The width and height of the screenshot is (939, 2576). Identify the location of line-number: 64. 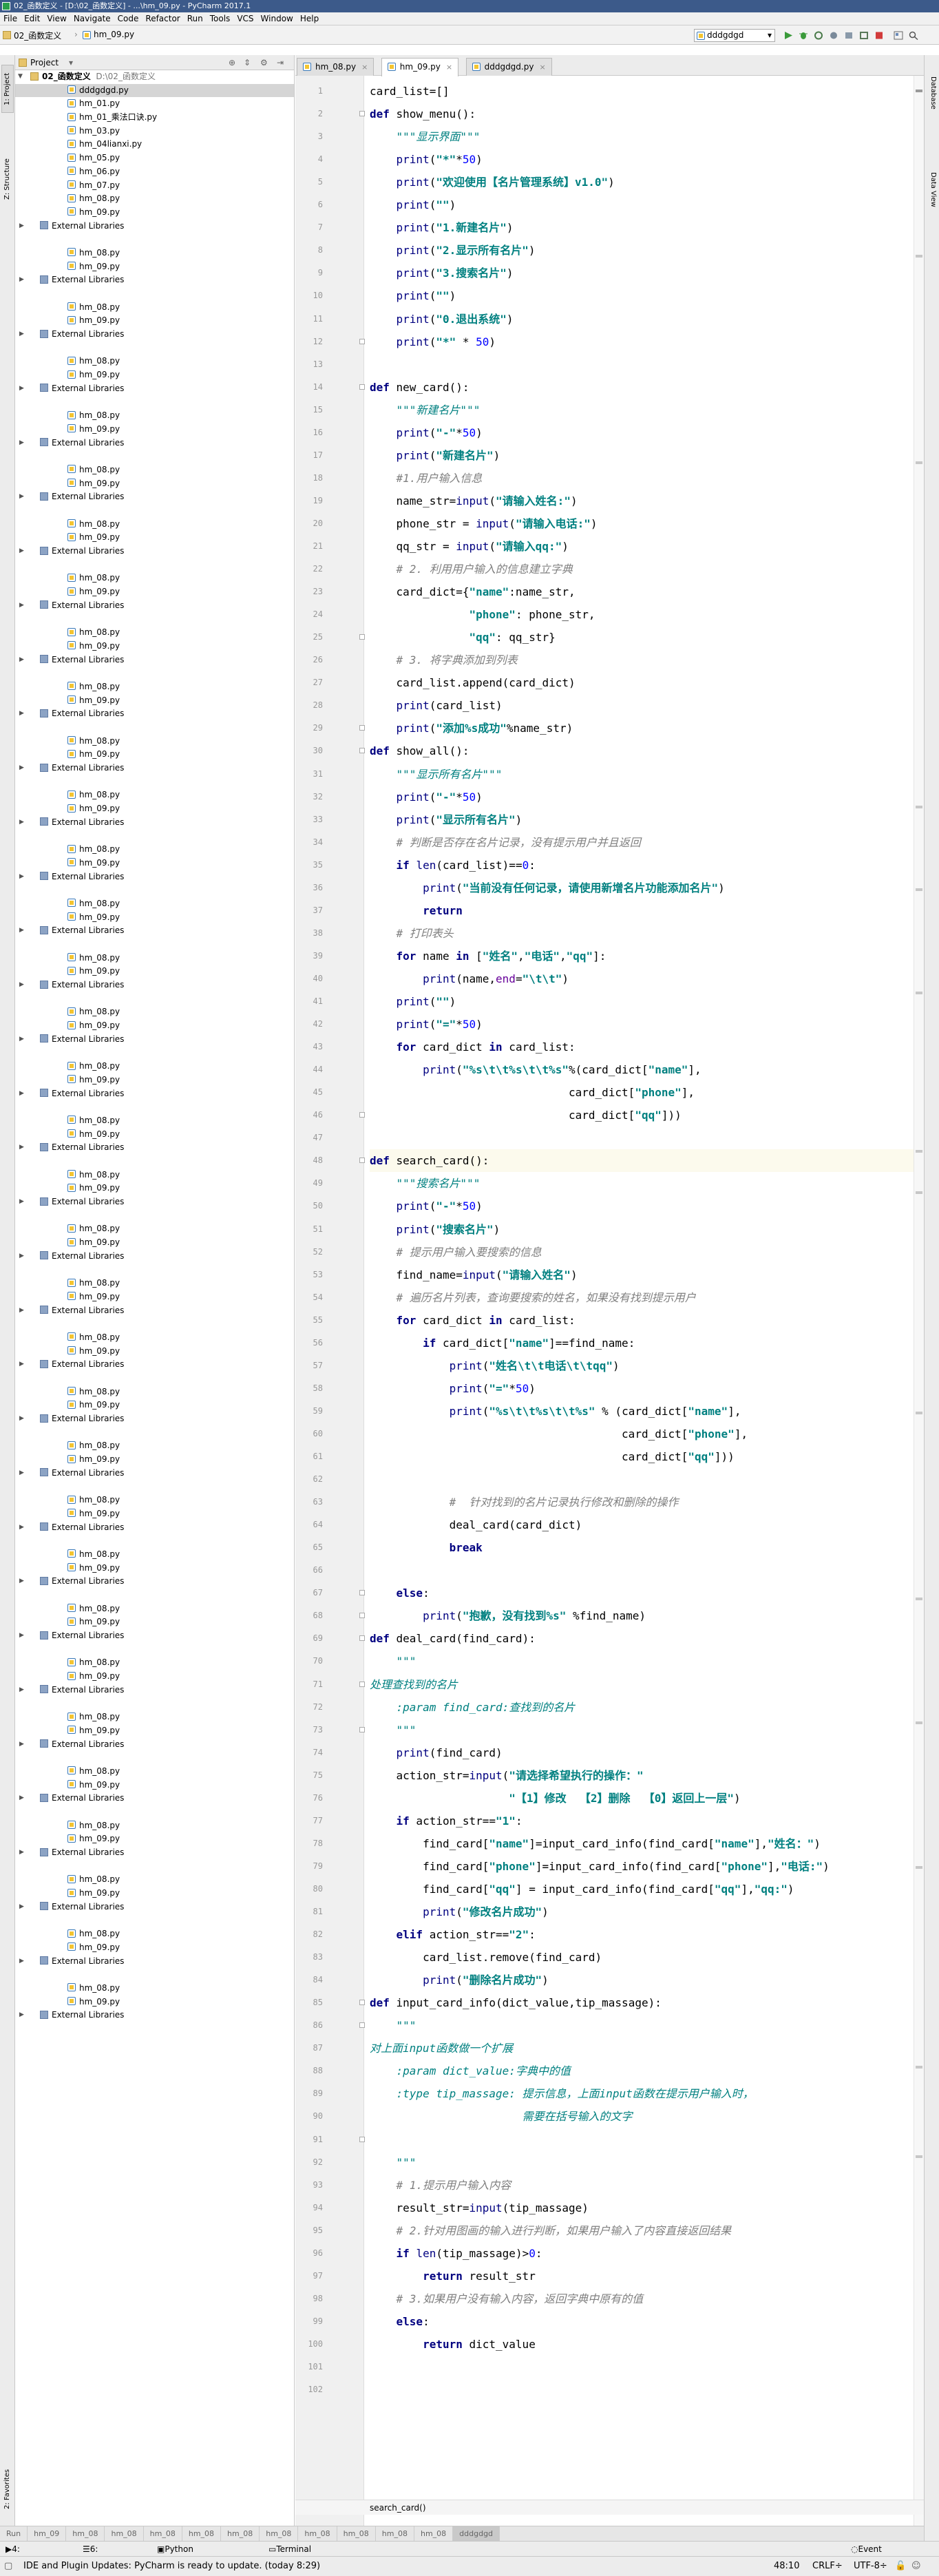
(309, 1525).